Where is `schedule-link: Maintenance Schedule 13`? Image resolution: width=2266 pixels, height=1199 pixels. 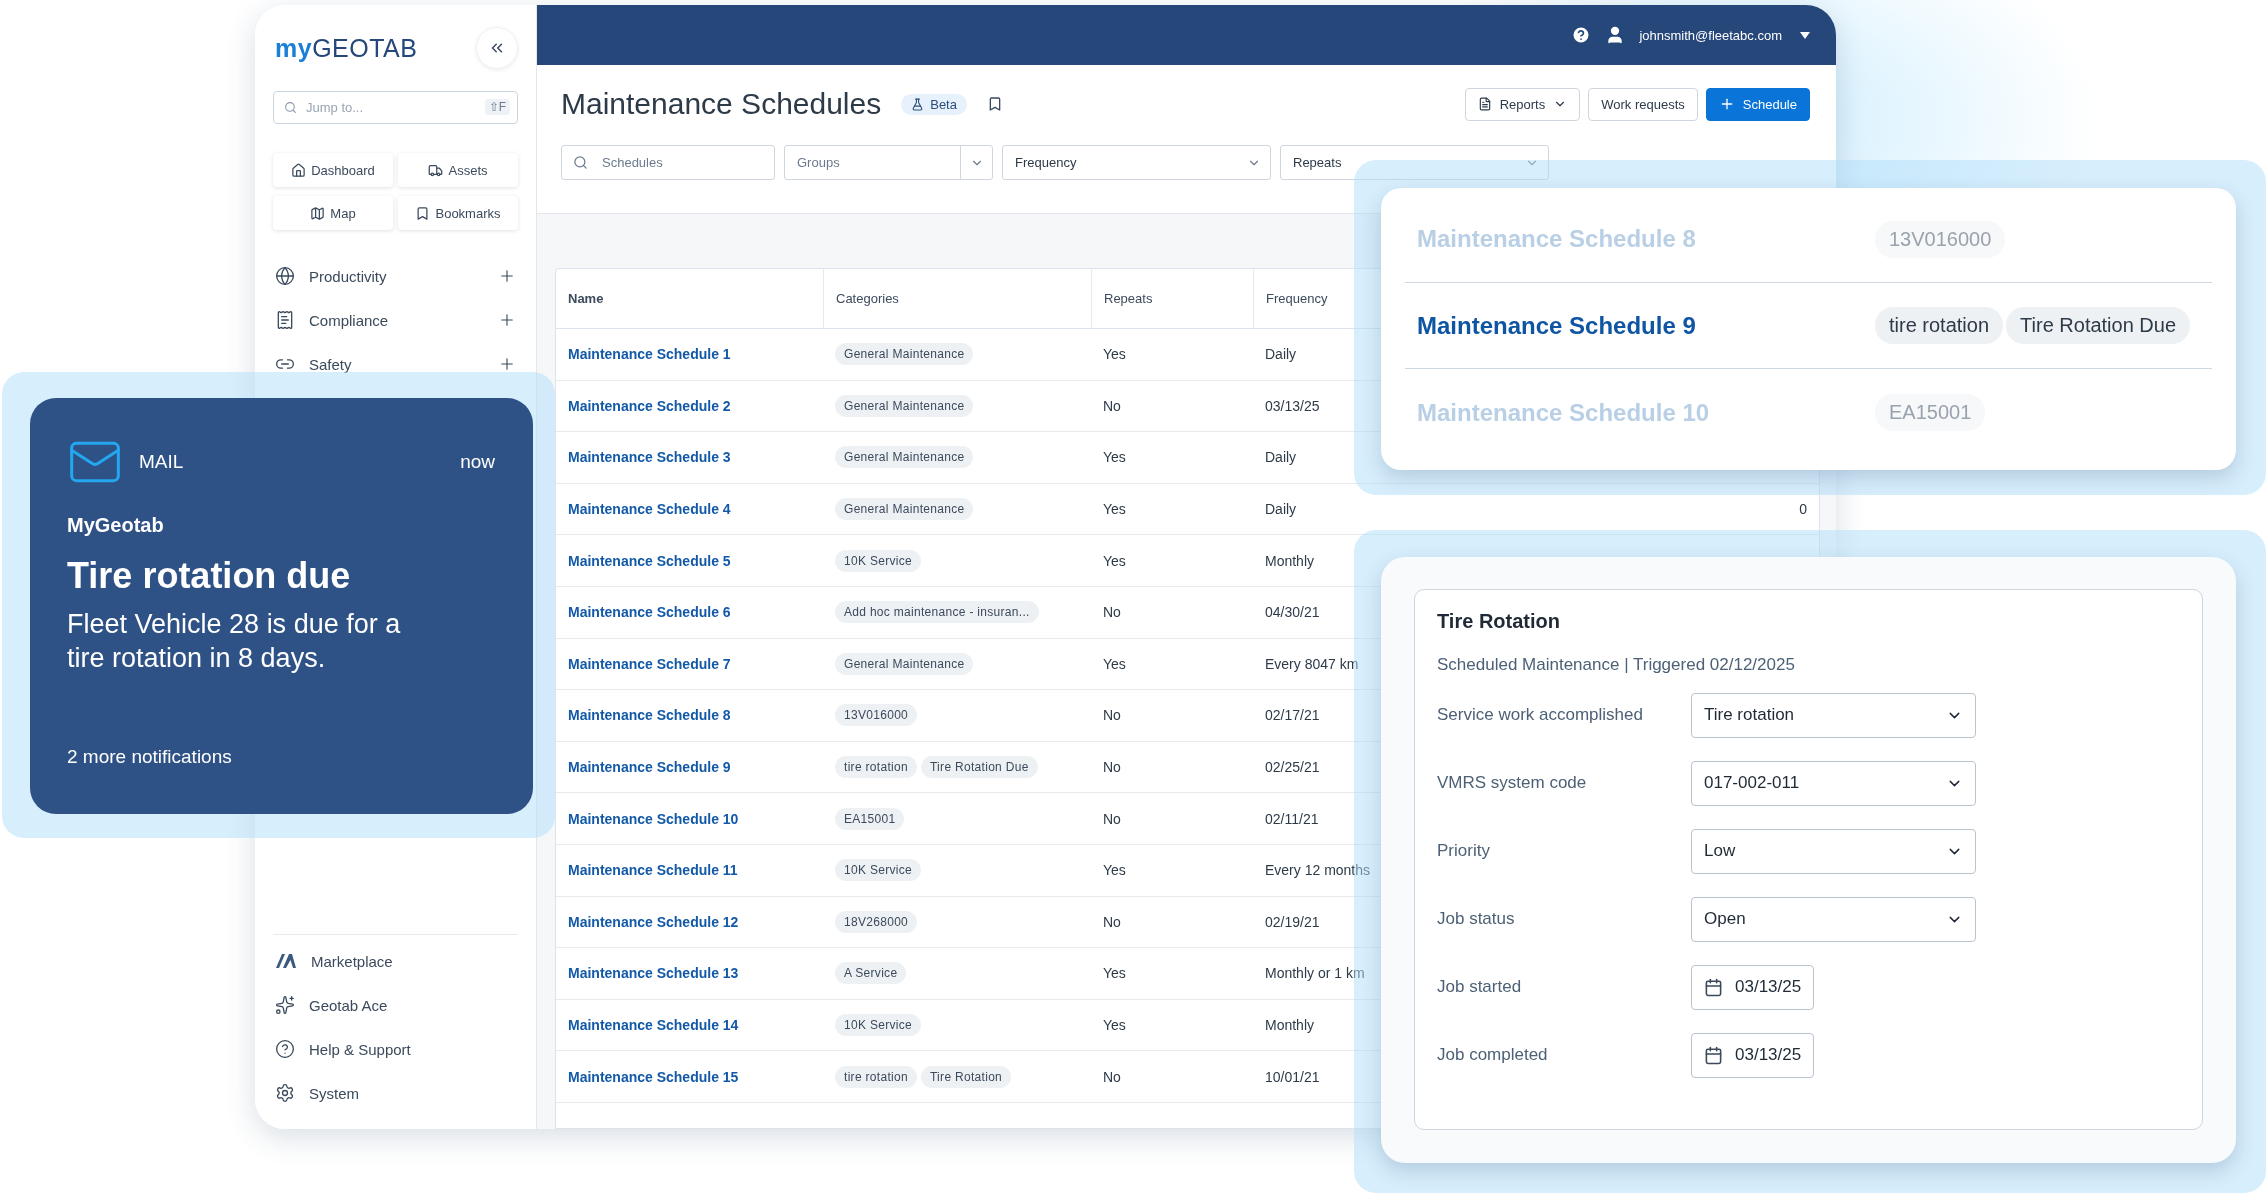 schedule-link: Maintenance Schedule 13 is located at coordinates (653, 973).